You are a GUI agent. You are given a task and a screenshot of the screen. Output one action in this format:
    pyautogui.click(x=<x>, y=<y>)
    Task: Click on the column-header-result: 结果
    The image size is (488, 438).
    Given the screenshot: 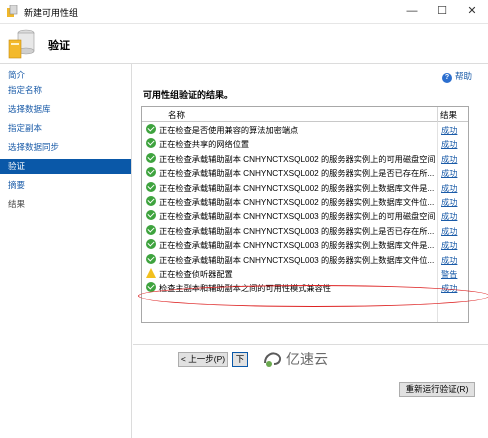 What is the action you would take?
    pyautogui.click(x=448, y=115)
    